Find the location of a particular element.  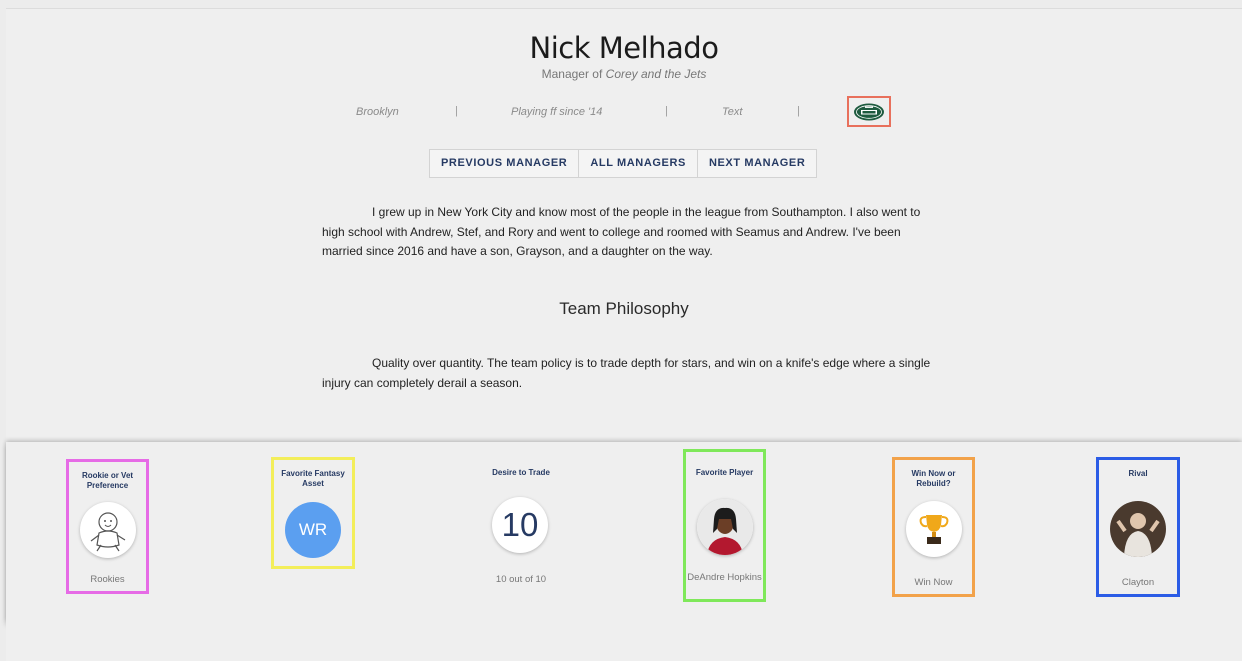

next-manager-button: NEXT MANAGER is located at coordinates (757, 163).